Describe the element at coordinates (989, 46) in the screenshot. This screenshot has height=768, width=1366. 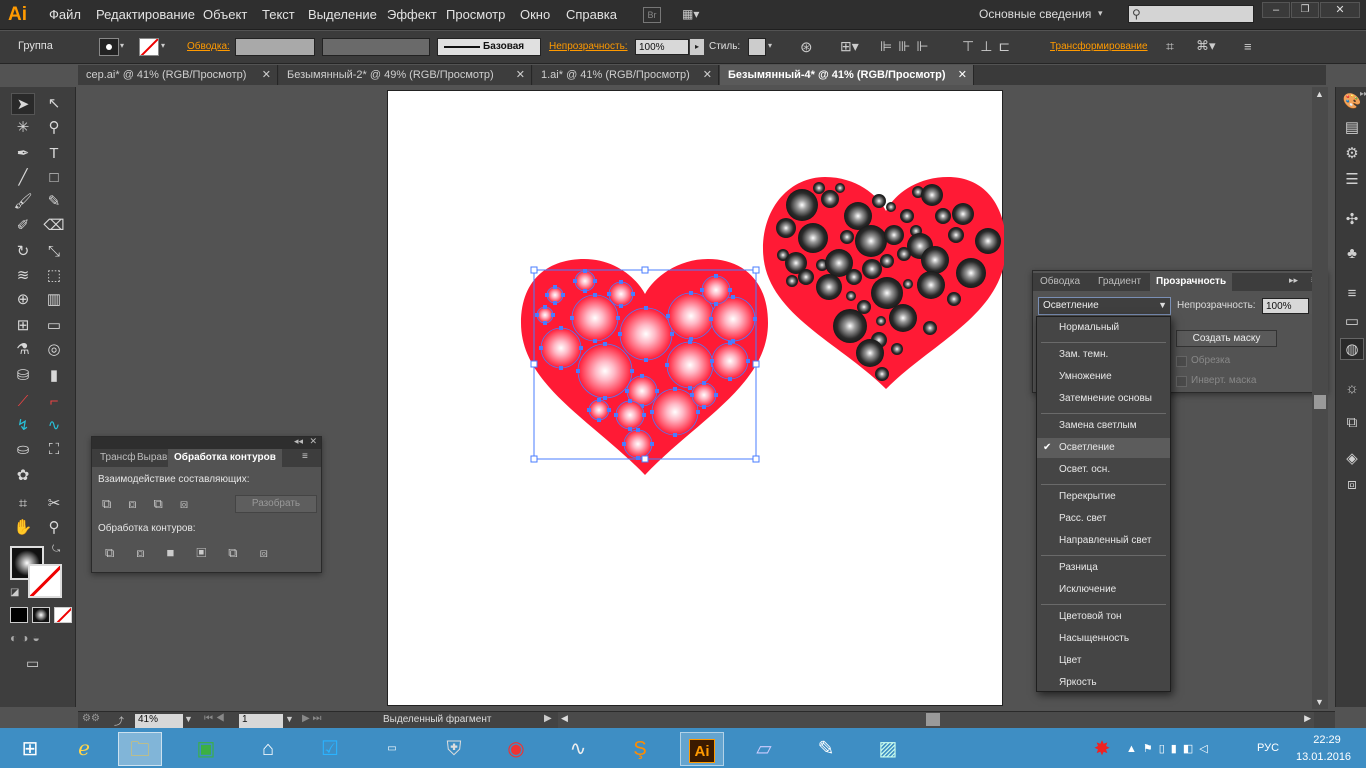
I see `distribute-icons: ⊤⊥⊏` at that location.